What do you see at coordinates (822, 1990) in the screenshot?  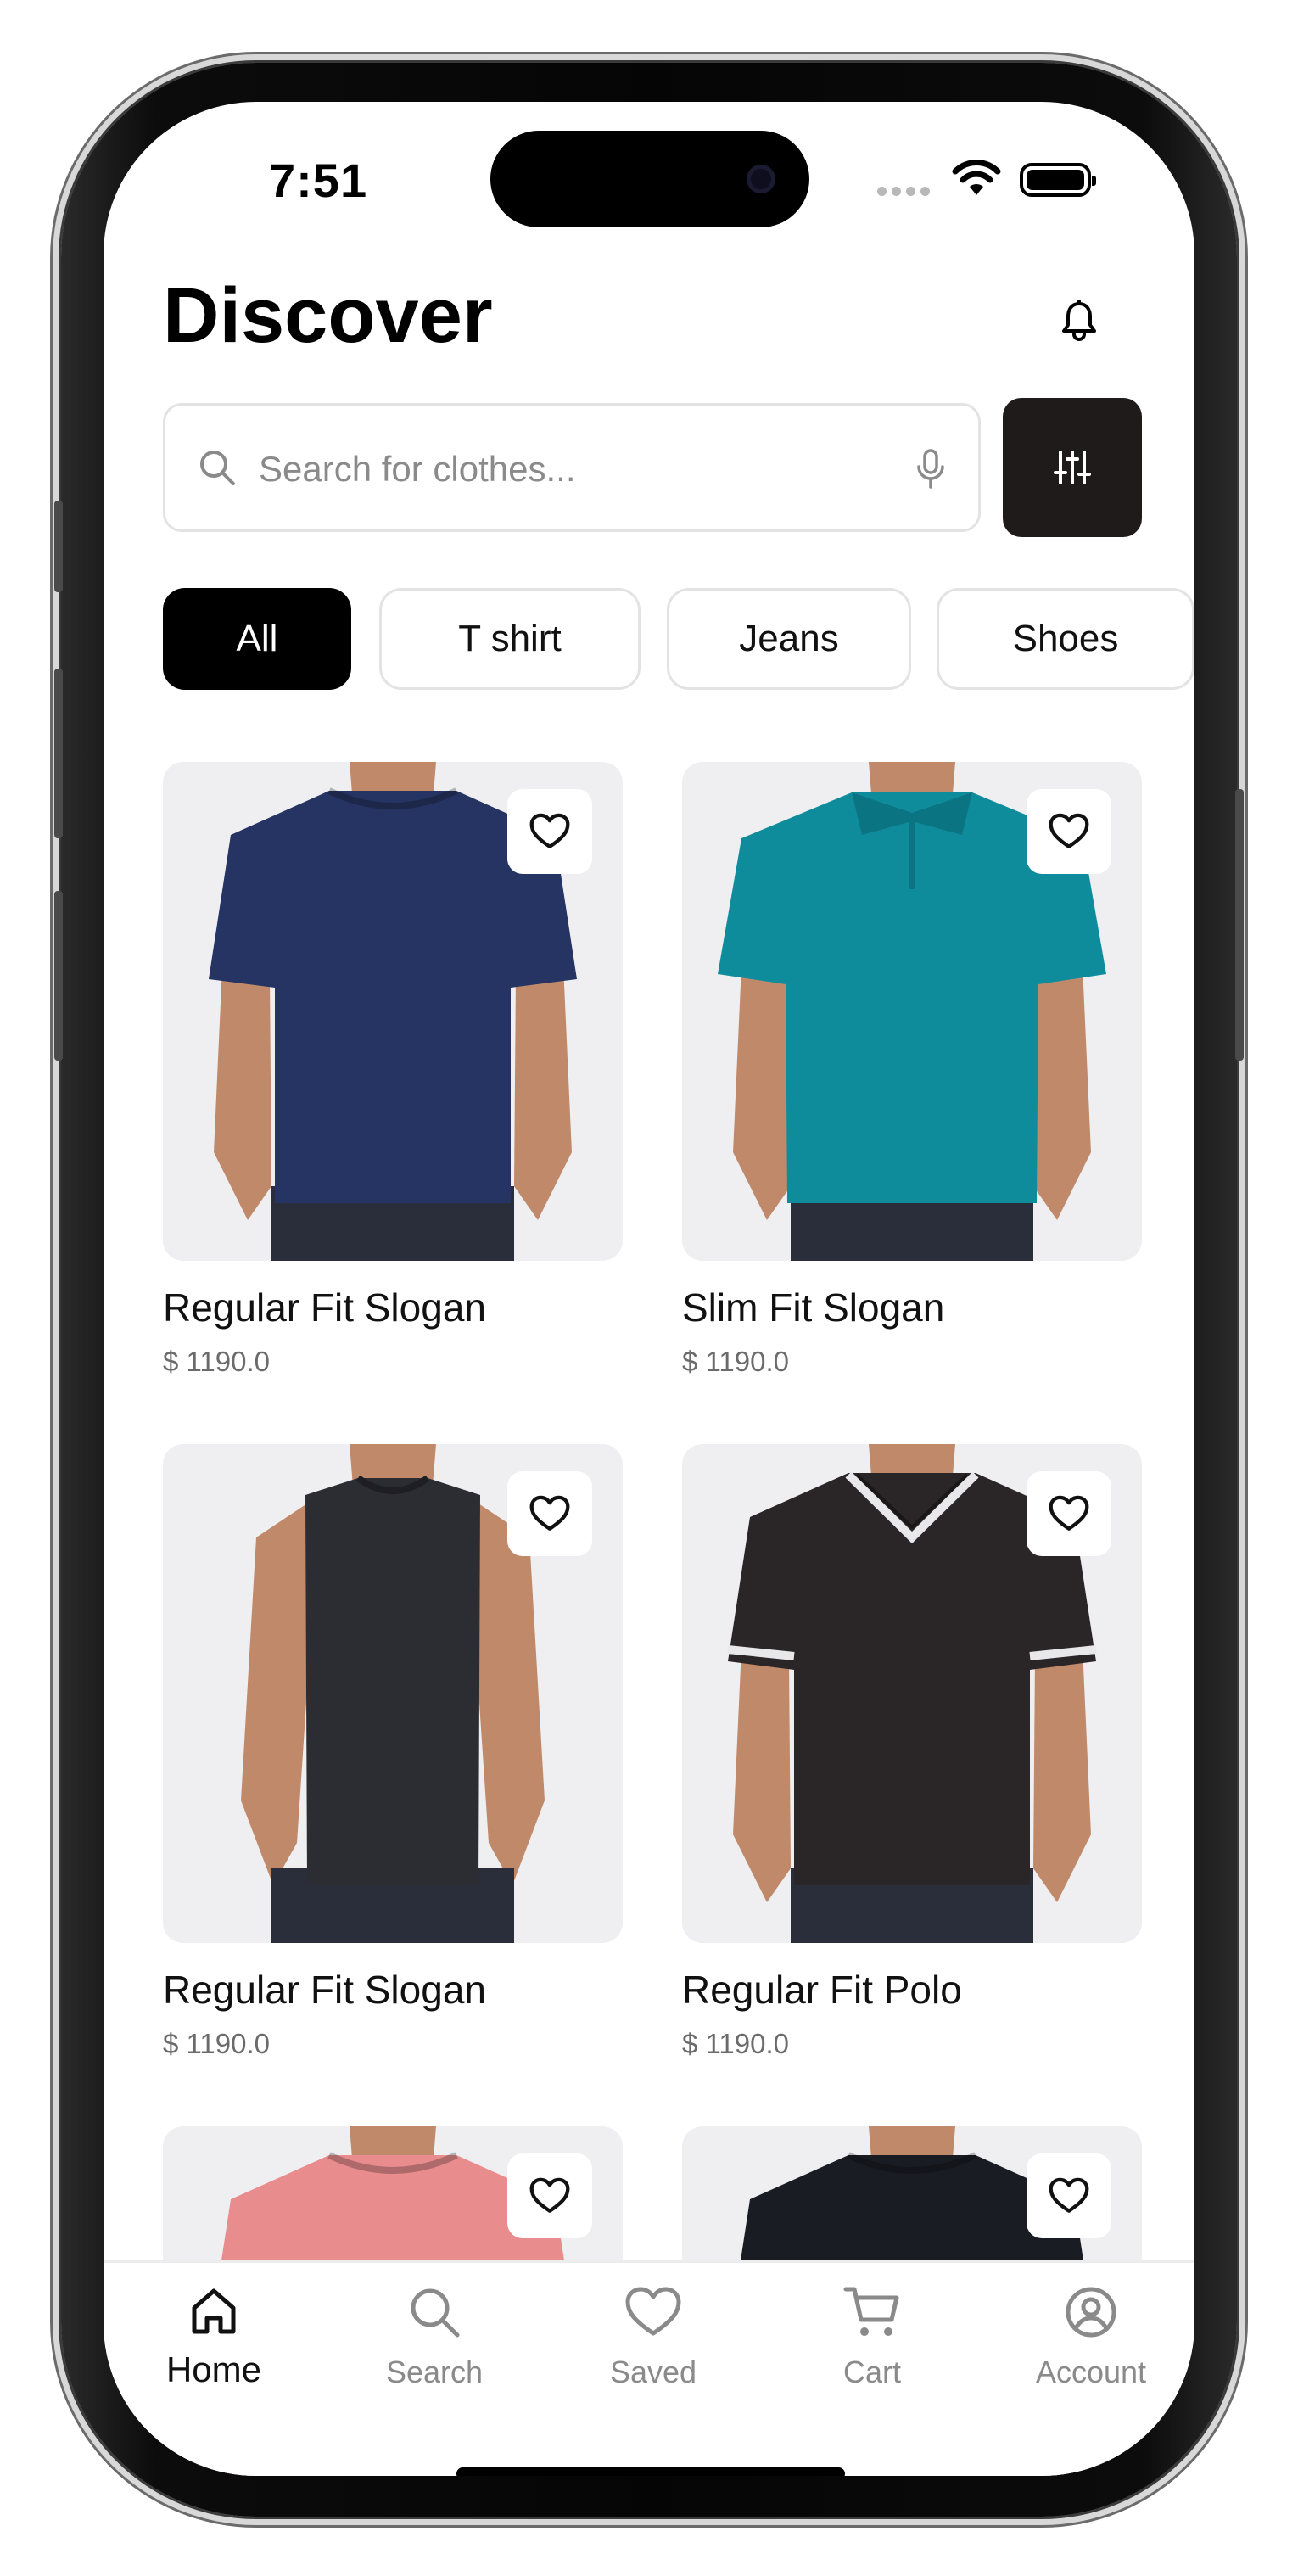 I see `product-name: Regular Fit Polo` at bounding box center [822, 1990].